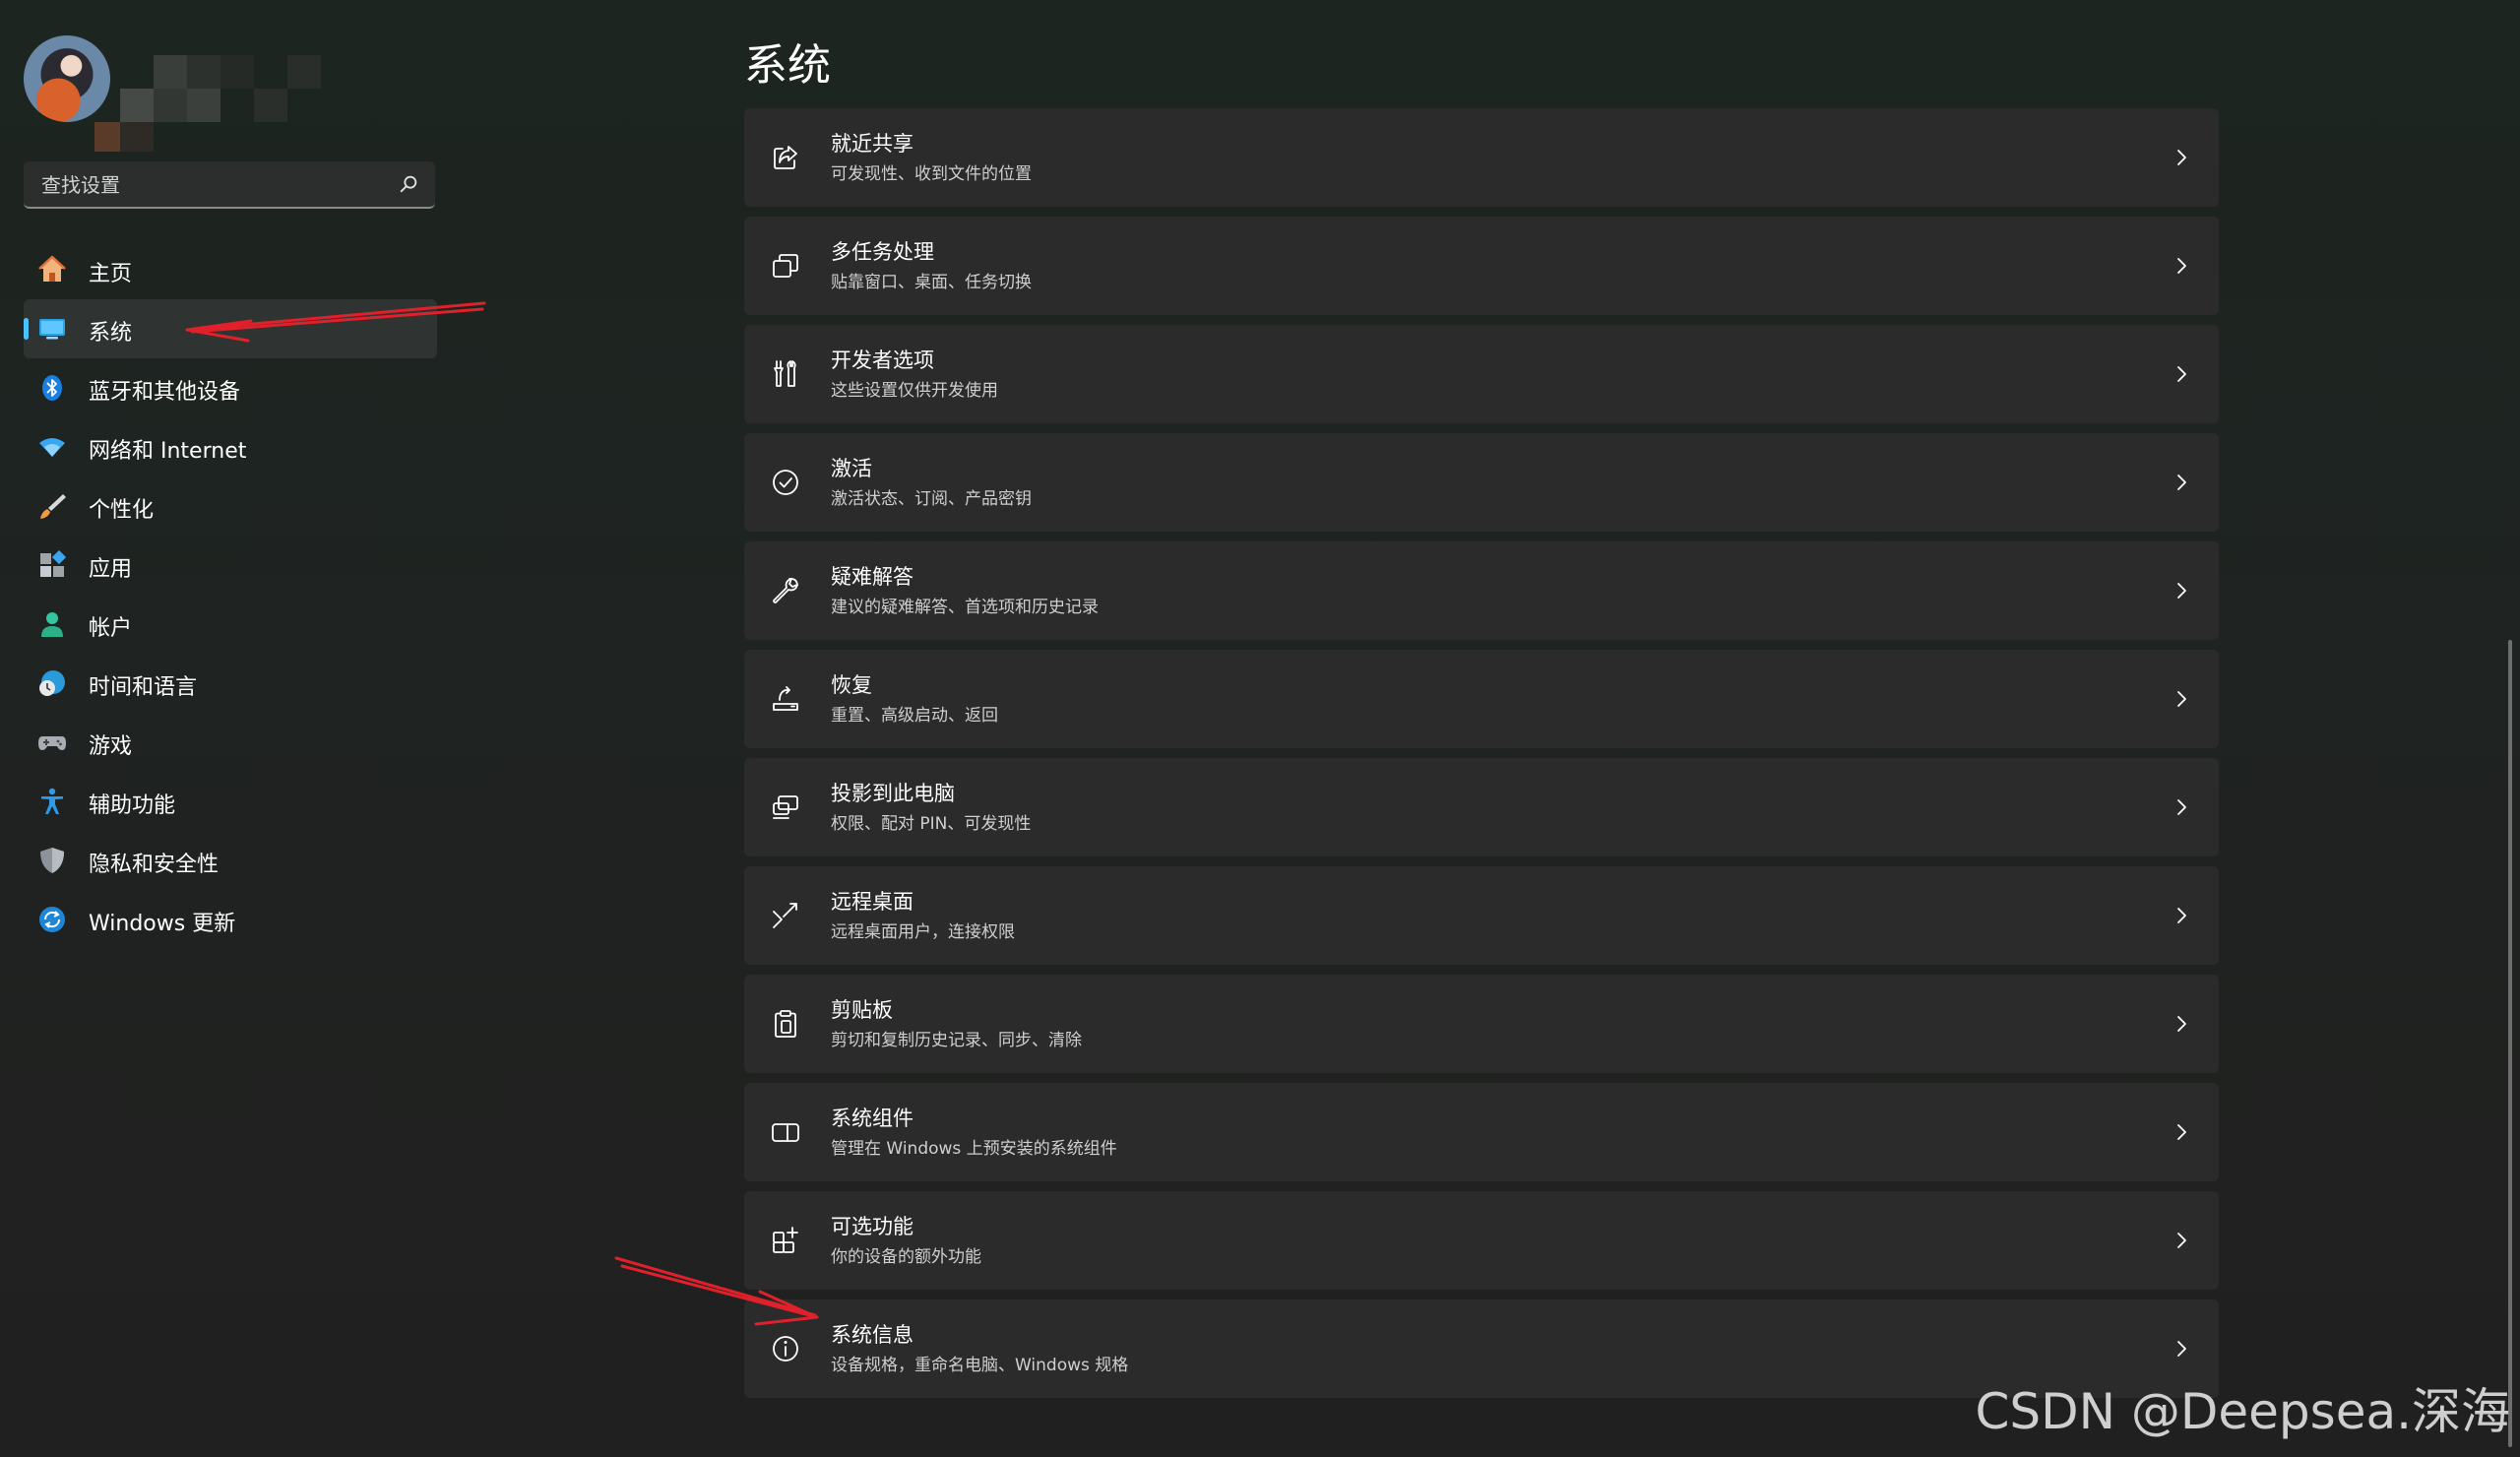 Image resolution: width=2520 pixels, height=1457 pixels. Describe the element at coordinates (230, 683) in the screenshot. I see `sidebar-item-time-language: 时间和语言` at that location.